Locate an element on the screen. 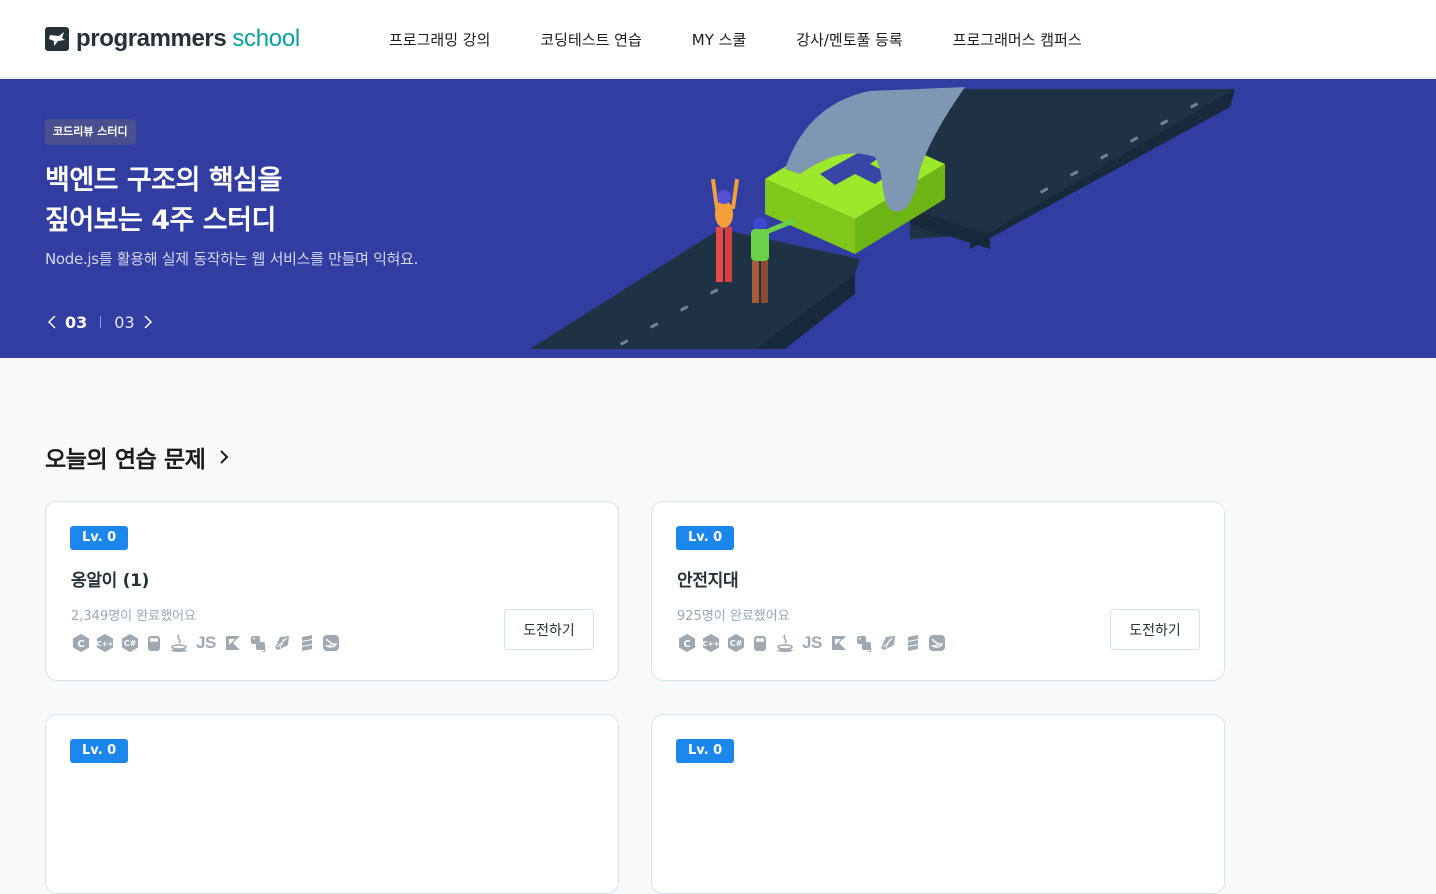 The width and height of the screenshot is (1436, 894). completion-count: 2,349명이 완료했어요 is located at coordinates (134, 616).